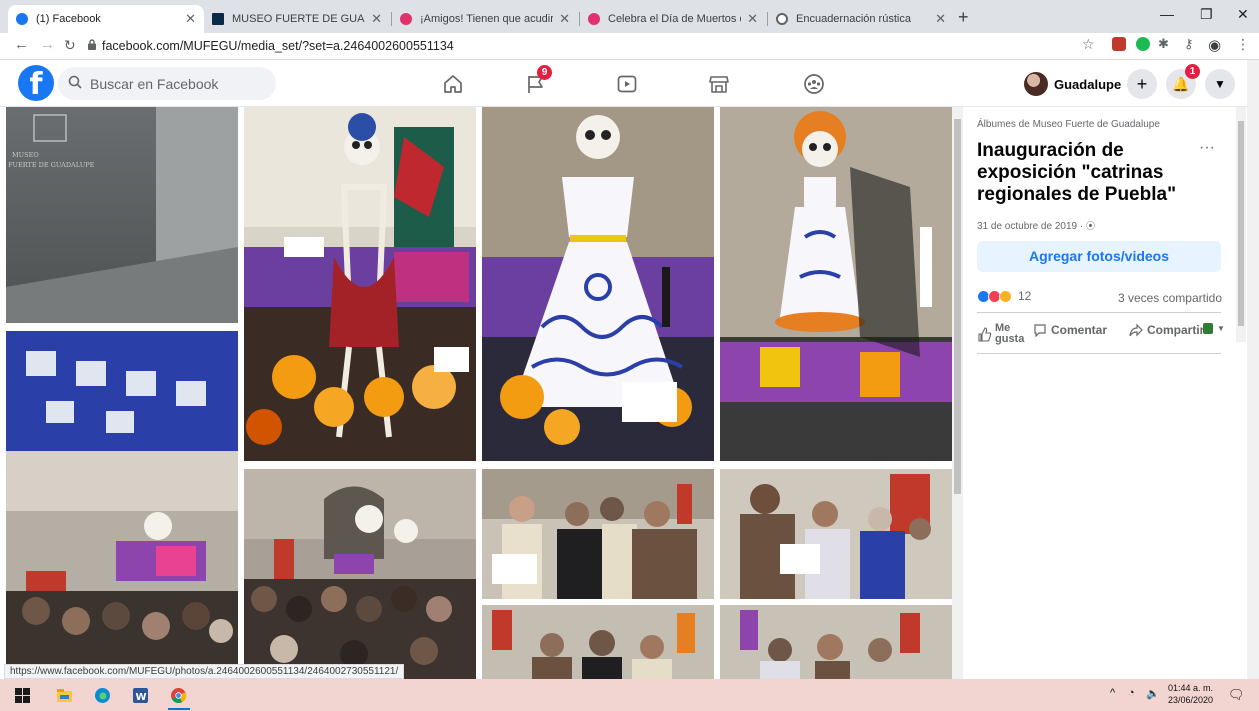  Describe the element at coordinates (51, 165) in the screenshot. I see `svg-text: FUERTE DE GUADALUPE` at that location.